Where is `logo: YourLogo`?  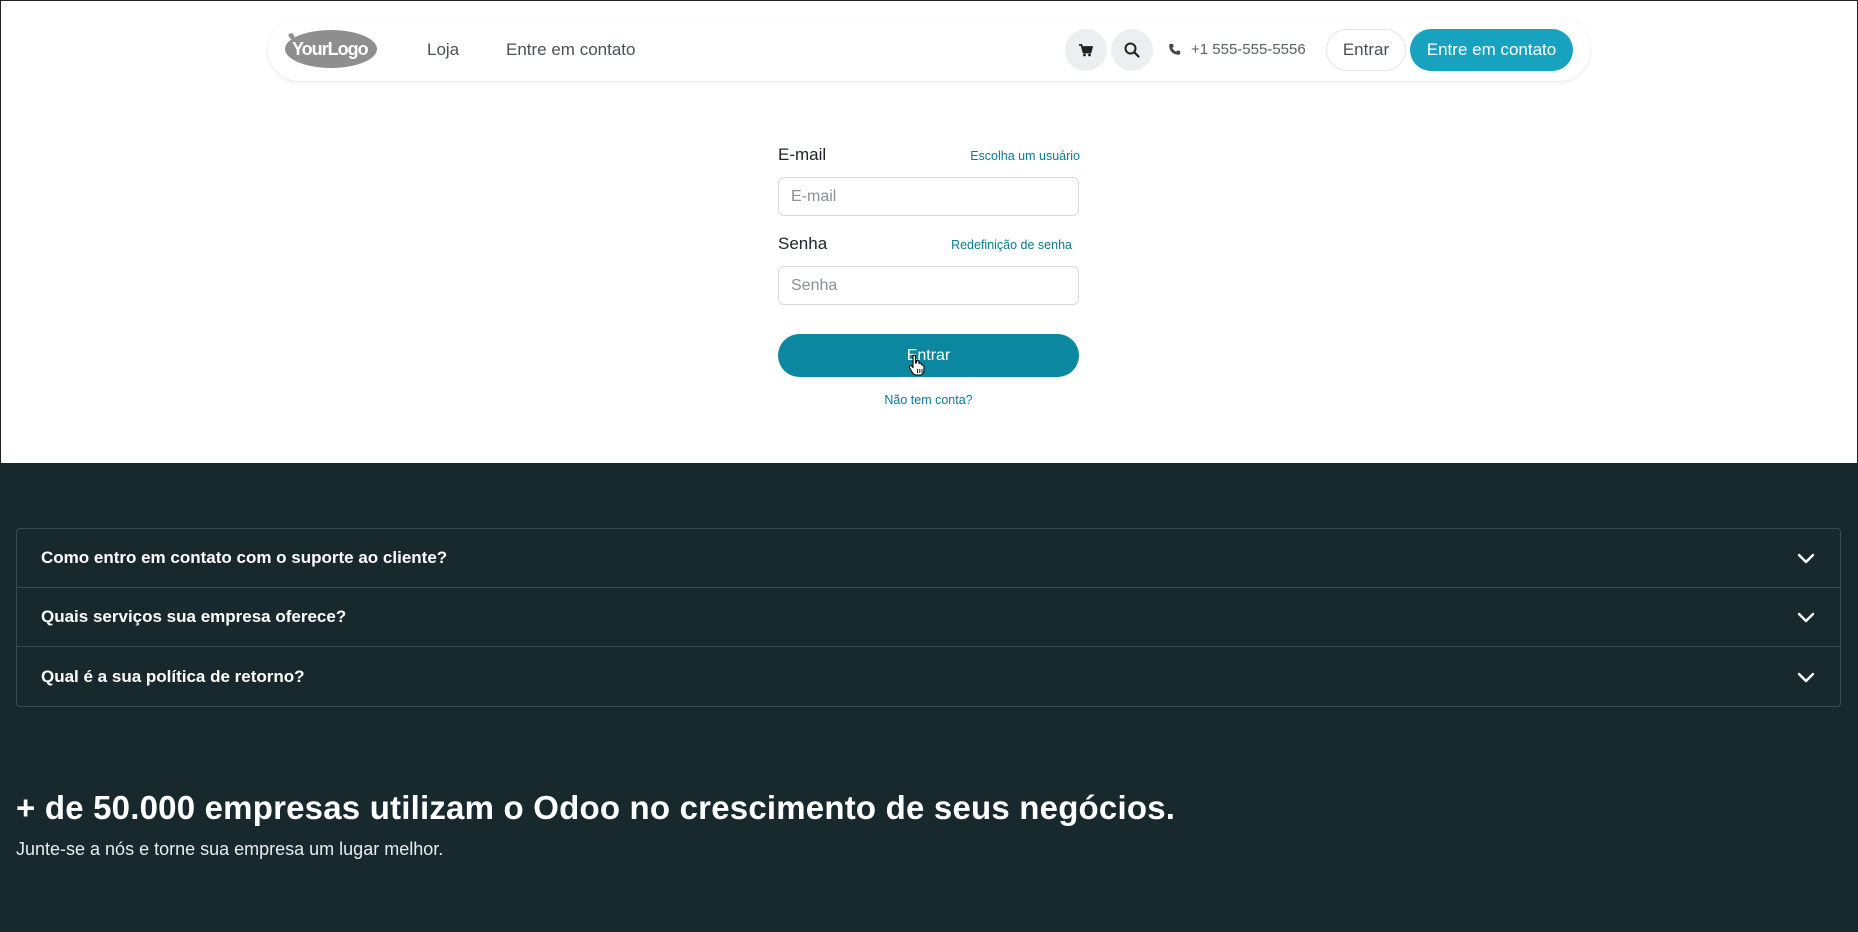 logo: YourLogo is located at coordinates (331, 49).